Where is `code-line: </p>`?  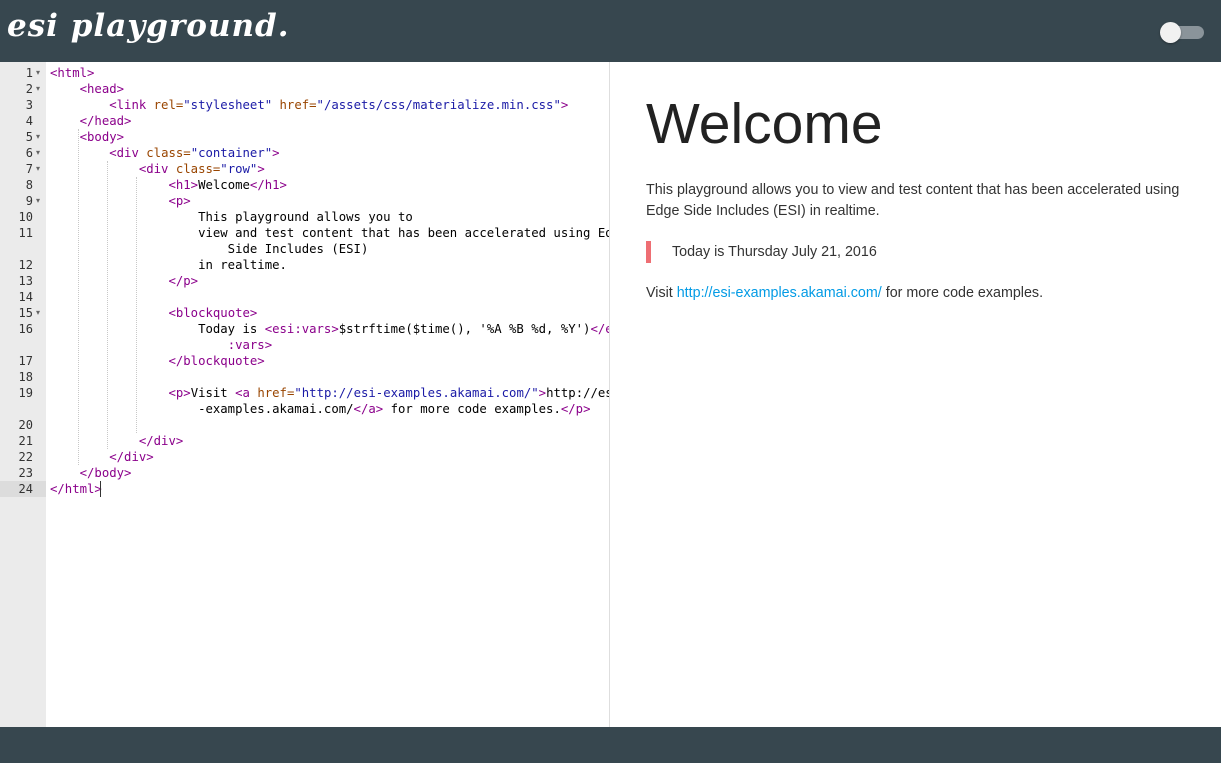 code-line: </p> is located at coordinates (124, 281).